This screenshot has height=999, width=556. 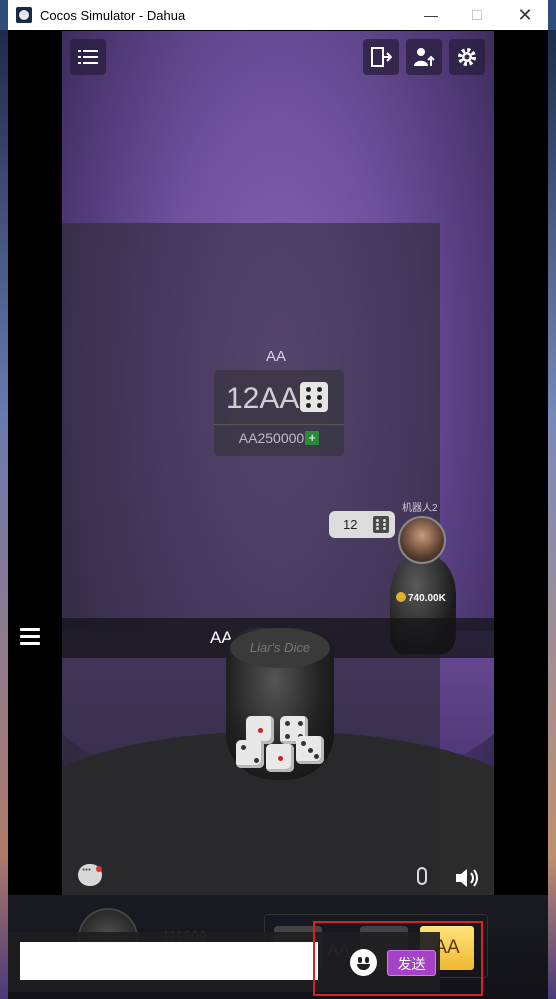 I want to click on bid-panel-title: AA, so click(x=275, y=356).